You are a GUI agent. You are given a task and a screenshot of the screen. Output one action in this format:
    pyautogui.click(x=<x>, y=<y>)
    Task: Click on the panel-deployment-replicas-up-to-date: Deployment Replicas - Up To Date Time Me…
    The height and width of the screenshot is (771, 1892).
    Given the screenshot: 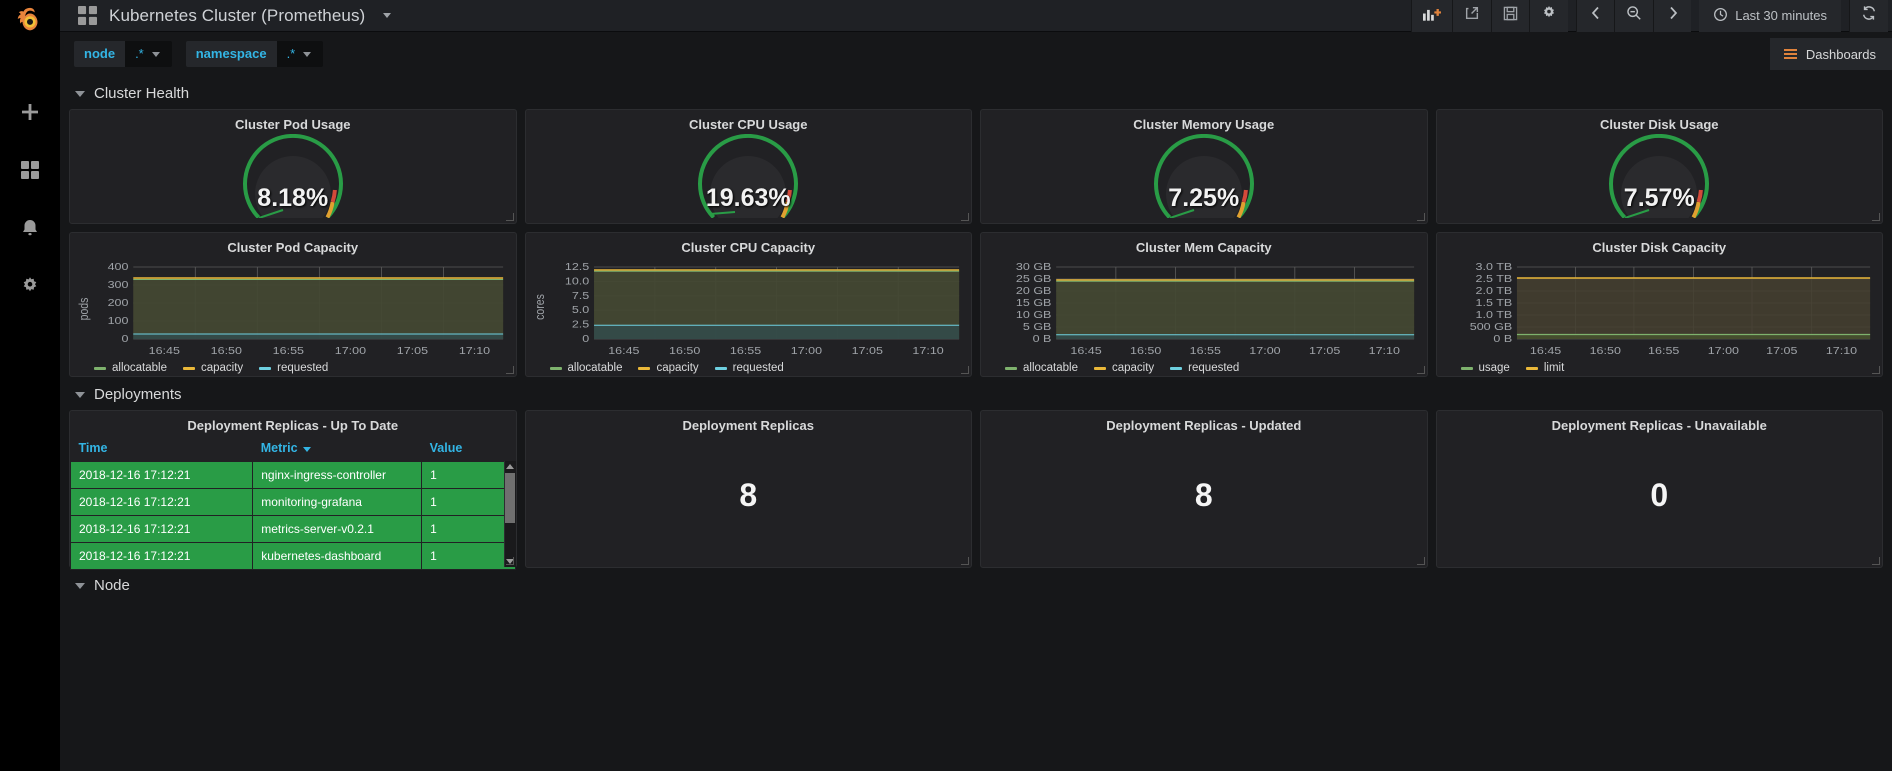 What is the action you would take?
    pyautogui.click(x=293, y=490)
    